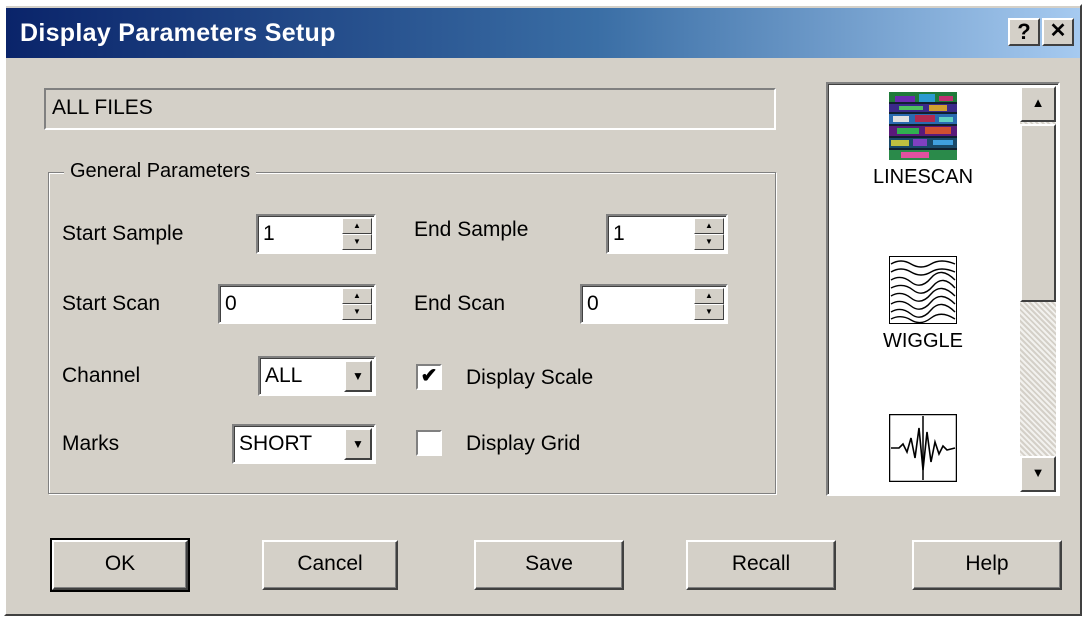 The image size is (1086, 620). I want to click on end-sample-spinbox: 1 ▲ ▼, so click(667, 234).